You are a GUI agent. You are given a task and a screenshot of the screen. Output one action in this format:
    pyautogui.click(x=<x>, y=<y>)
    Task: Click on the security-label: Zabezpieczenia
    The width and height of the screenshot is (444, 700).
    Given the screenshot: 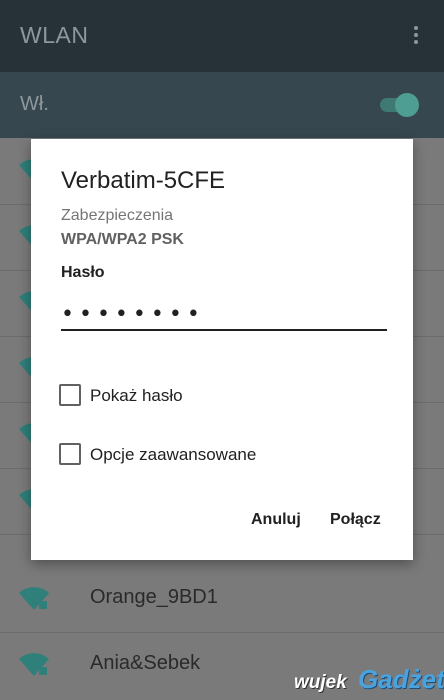 What is the action you would take?
    pyautogui.click(x=117, y=215)
    